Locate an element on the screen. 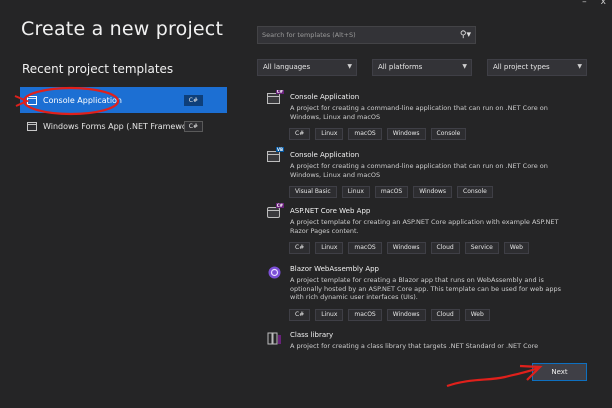  tag: Visual Basic is located at coordinates (313, 192).